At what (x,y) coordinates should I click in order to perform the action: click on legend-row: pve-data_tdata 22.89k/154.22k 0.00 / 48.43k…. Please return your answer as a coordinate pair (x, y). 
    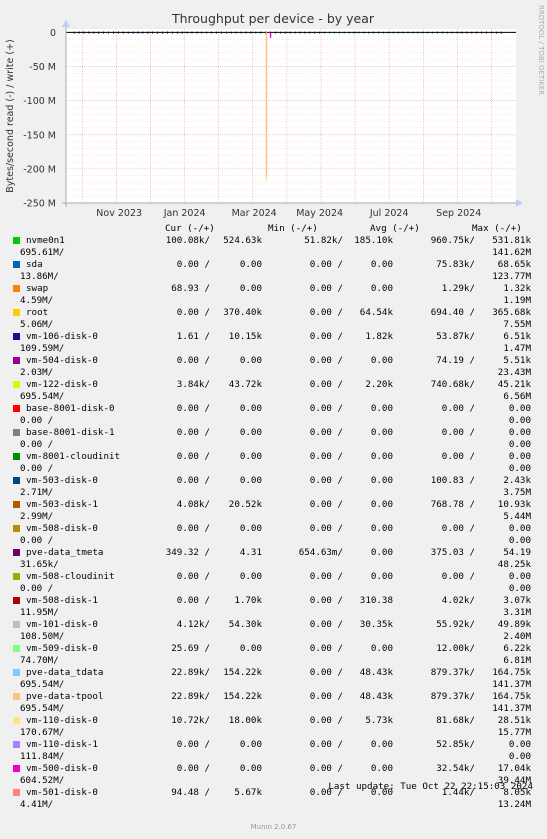
    Looking at the image, I should click on (273, 679).